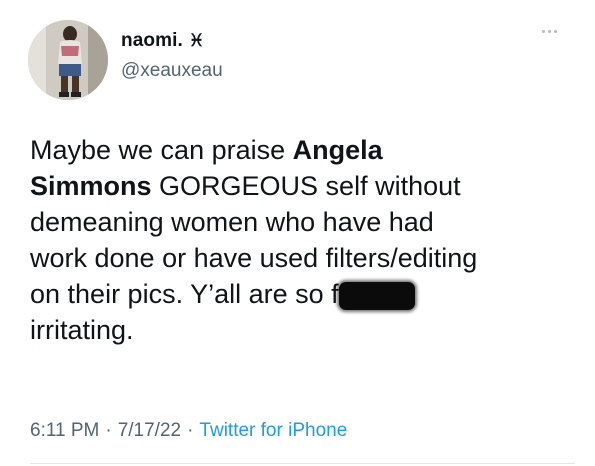 This screenshot has height=466, width=595. I want to click on user-name-row: naomi. ♓︎, so click(162, 41).